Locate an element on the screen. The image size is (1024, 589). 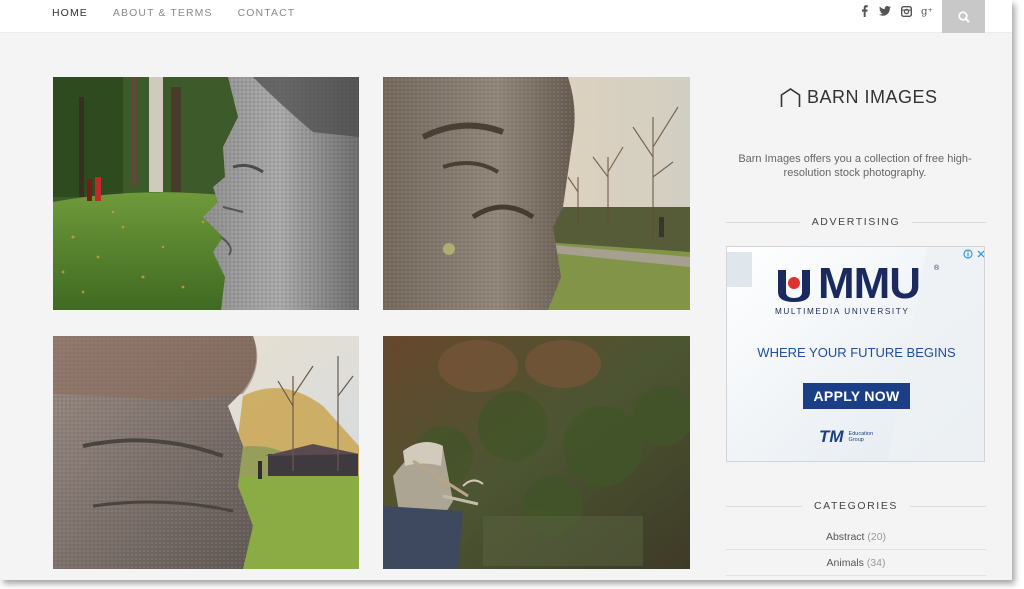
logo-text: BARN IMAGES is located at coordinates (872, 97).